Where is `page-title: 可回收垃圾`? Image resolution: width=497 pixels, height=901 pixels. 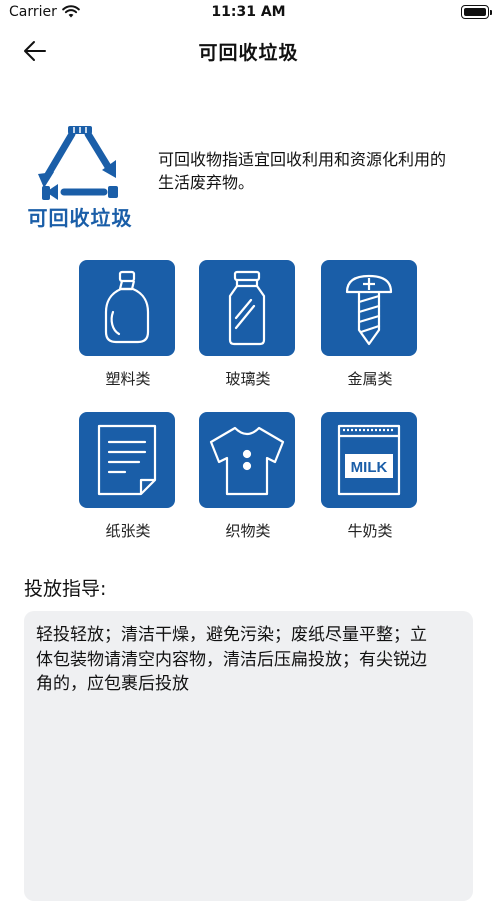
page-title: 可回收垃圾 is located at coordinates (248, 53).